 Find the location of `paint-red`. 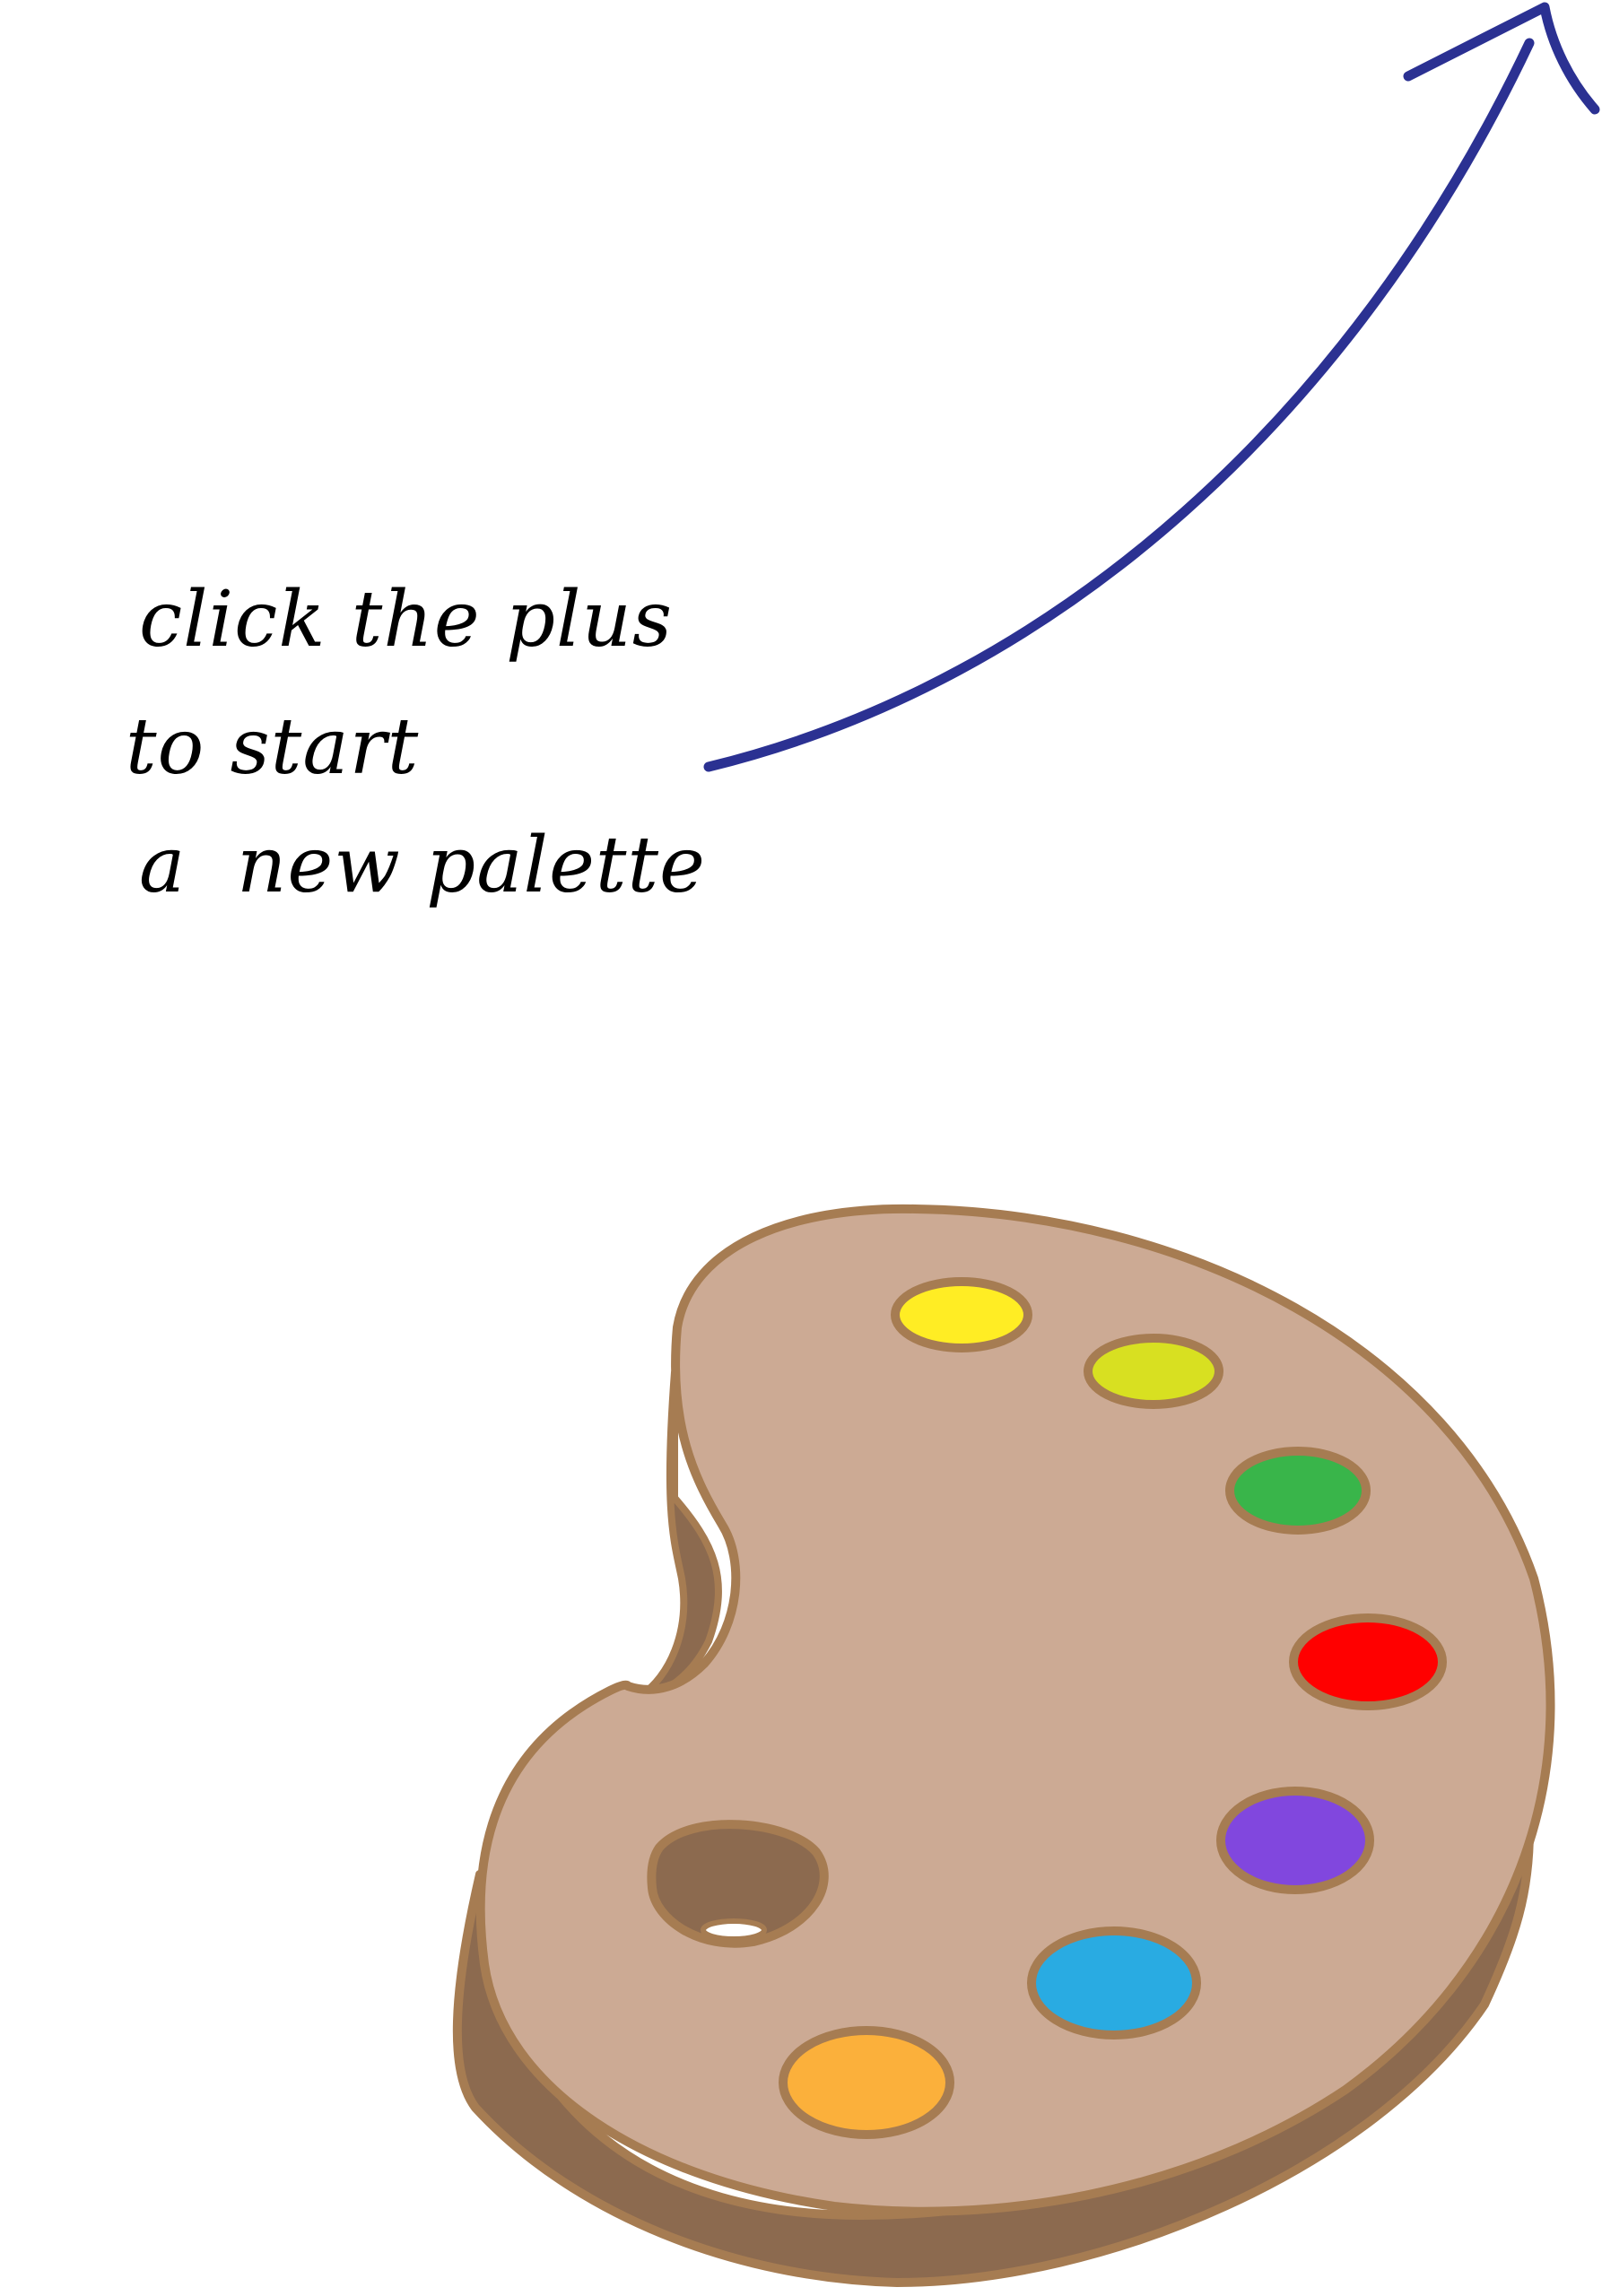

paint-red is located at coordinates (1368, 1661).